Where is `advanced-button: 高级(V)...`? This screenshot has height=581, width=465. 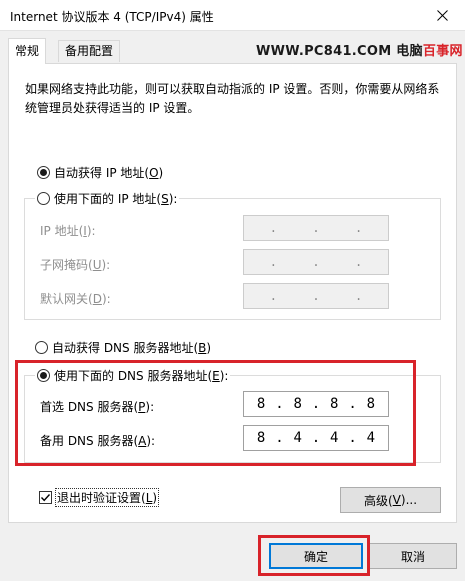
advanced-button: 高级(V)... is located at coordinates (390, 500).